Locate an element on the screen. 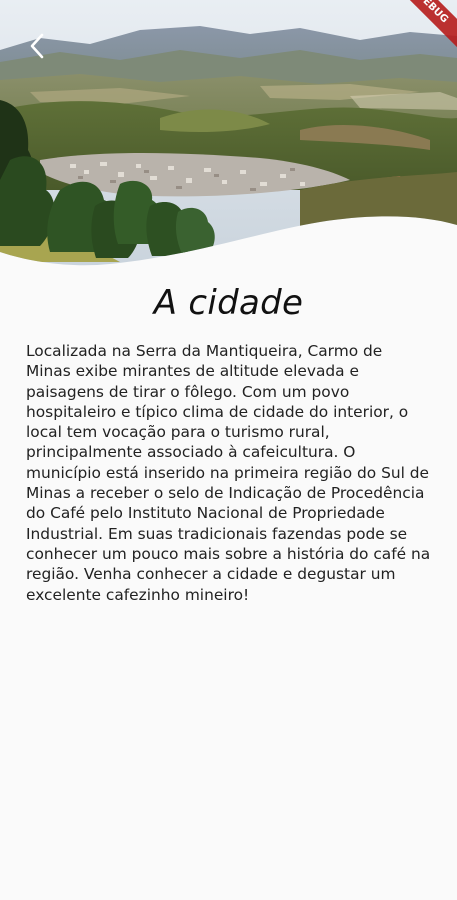 The width and height of the screenshot is (457, 900). page-title: A cidade is located at coordinates (228, 303).